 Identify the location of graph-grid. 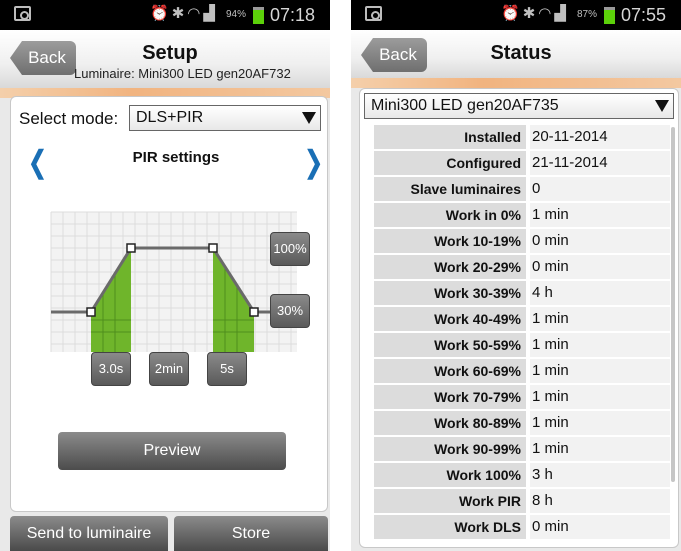
(173, 281).